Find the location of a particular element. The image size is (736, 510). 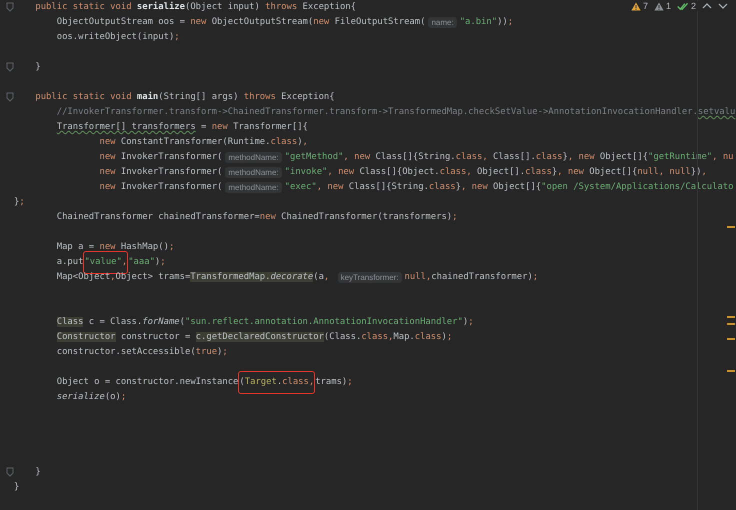

code-text: "value", is located at coordinates (106, 262).